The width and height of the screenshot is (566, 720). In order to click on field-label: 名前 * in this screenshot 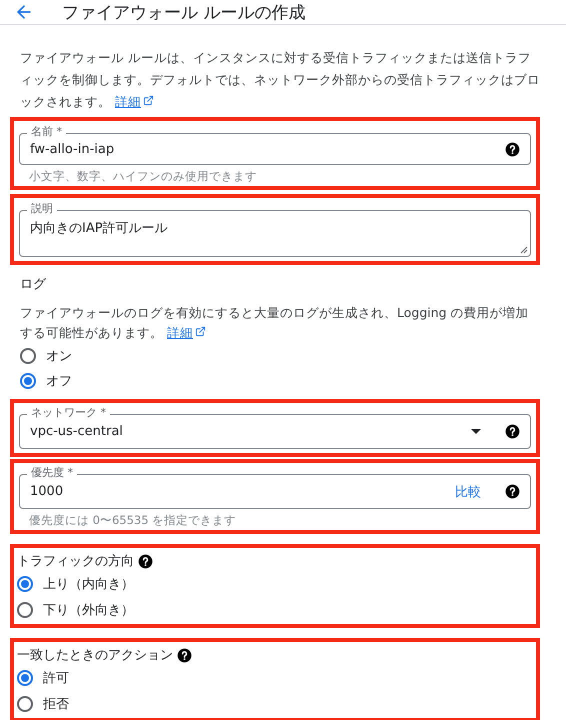, I will do `click(46, 132)`.